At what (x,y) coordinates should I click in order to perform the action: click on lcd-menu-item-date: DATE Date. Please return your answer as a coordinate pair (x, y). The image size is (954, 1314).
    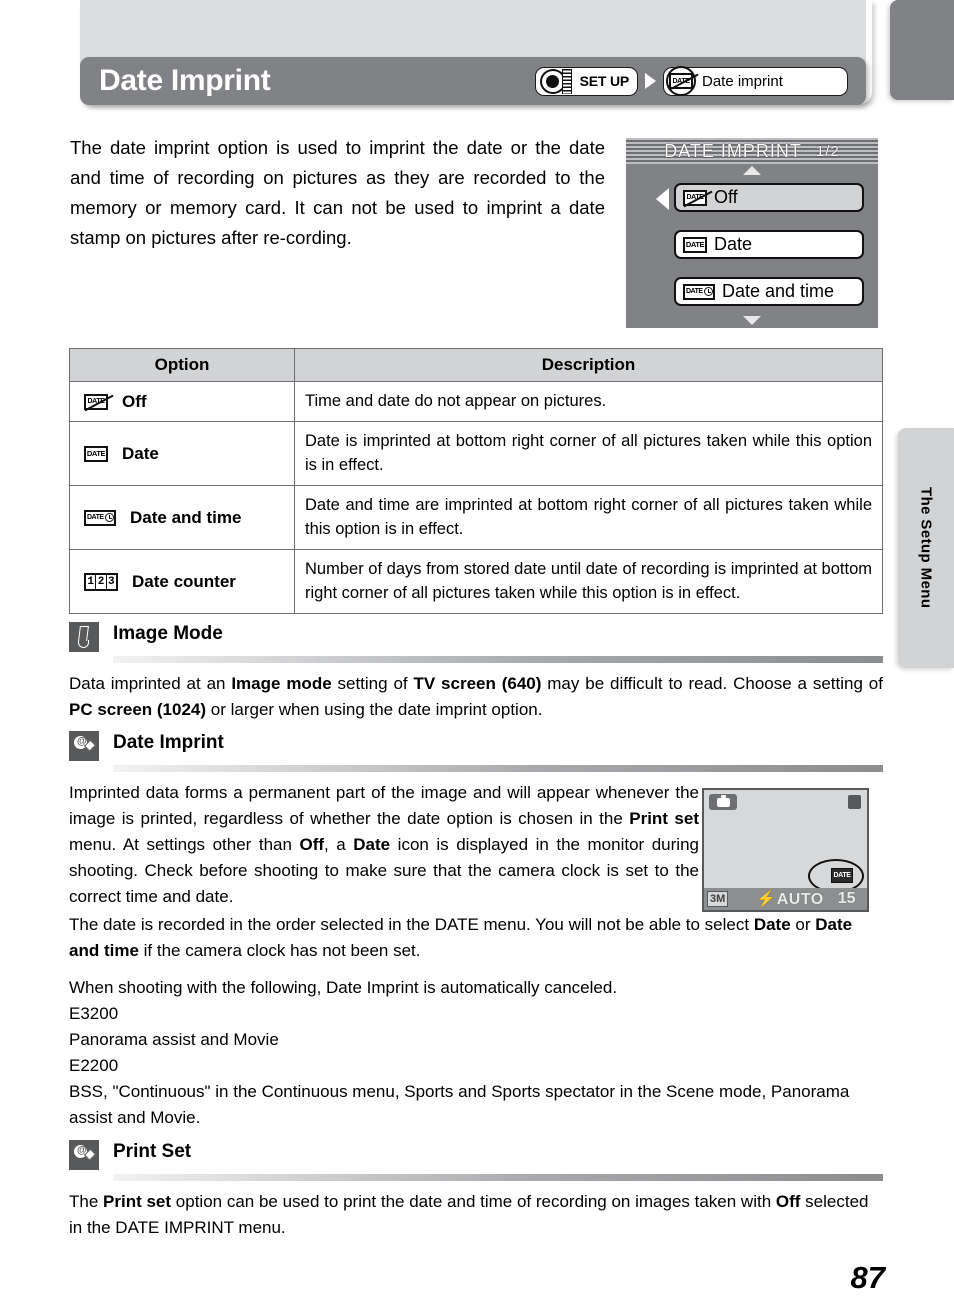
    Looking at the image, I should click on (769, 244).